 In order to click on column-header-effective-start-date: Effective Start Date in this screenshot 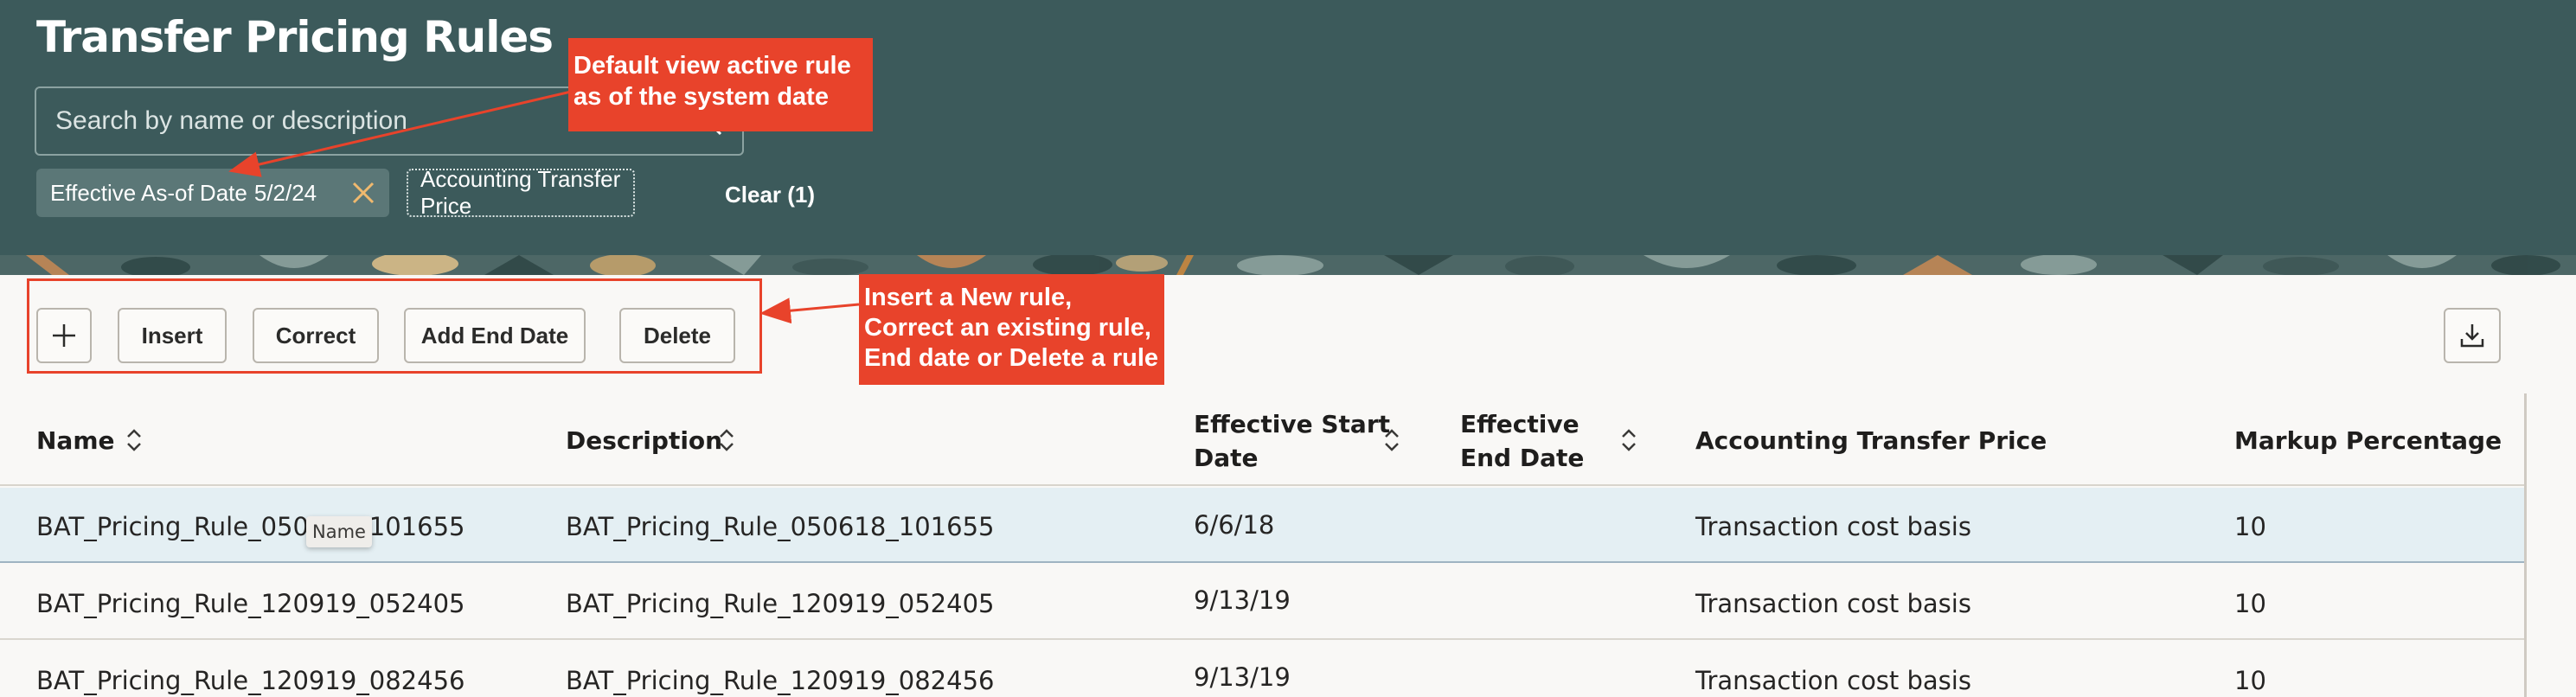, I will do `click(1292, 441)`.